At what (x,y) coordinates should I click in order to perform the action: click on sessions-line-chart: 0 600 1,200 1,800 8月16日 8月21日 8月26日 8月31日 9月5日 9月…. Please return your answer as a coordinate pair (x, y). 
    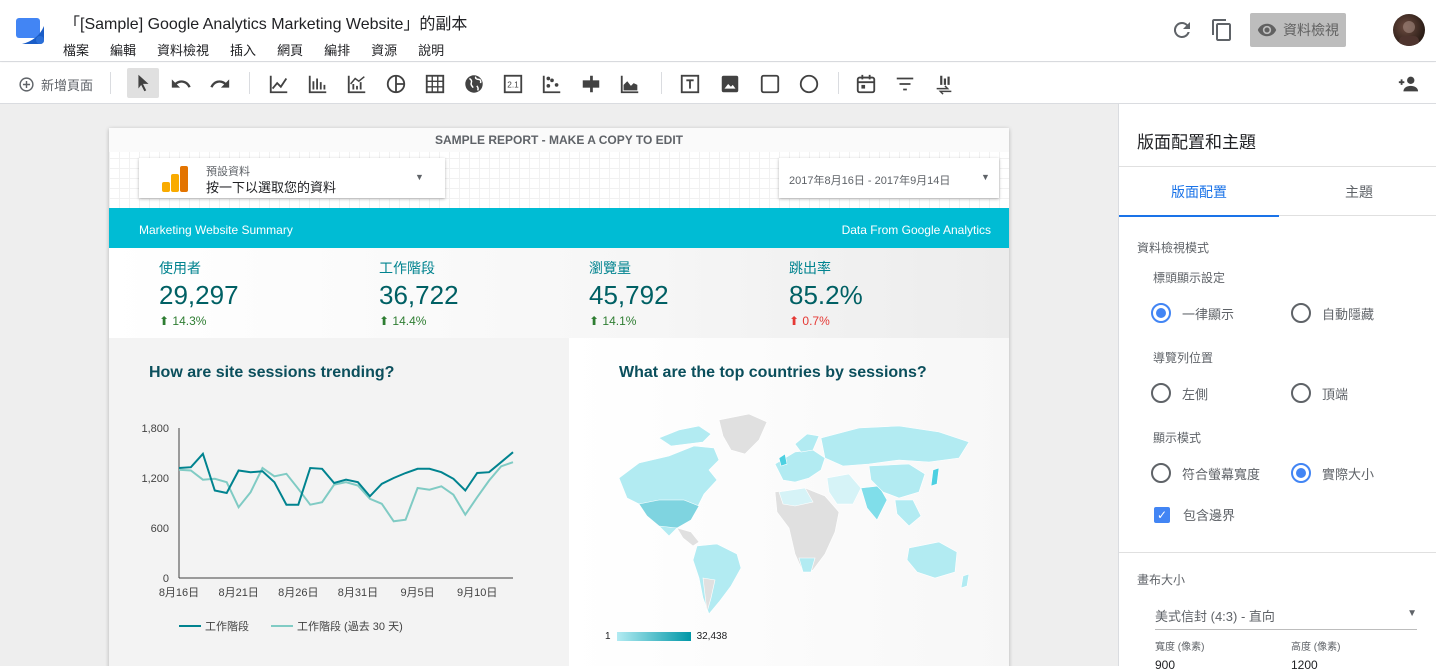
    Looking at the image, I should click on (339, 528).